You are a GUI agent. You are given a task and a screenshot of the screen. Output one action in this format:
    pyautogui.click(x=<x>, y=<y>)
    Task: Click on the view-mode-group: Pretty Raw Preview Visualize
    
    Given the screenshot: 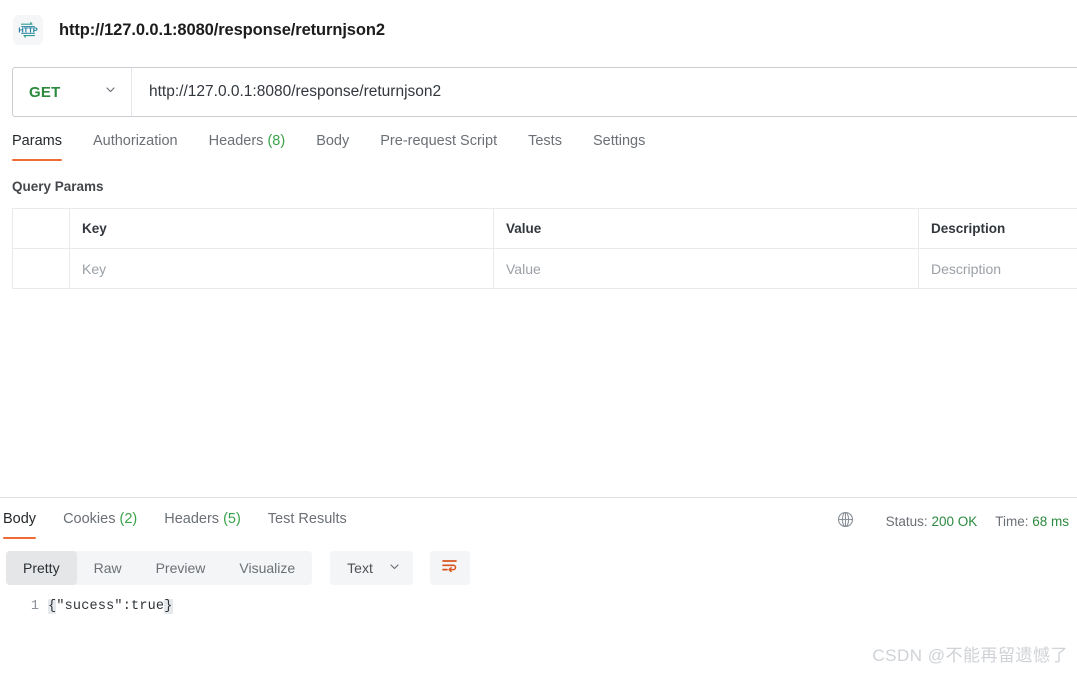 What is the action you would take?
    pyautogui.click(x=159, y=568)
    